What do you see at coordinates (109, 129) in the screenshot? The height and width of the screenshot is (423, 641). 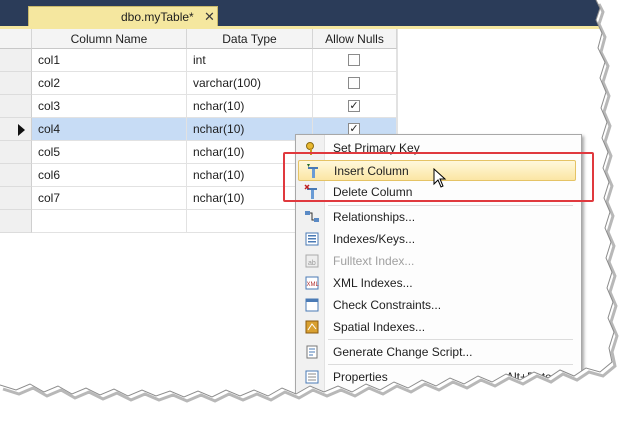 I see `column-name-cell: col4` at bounding box center [109, 129].